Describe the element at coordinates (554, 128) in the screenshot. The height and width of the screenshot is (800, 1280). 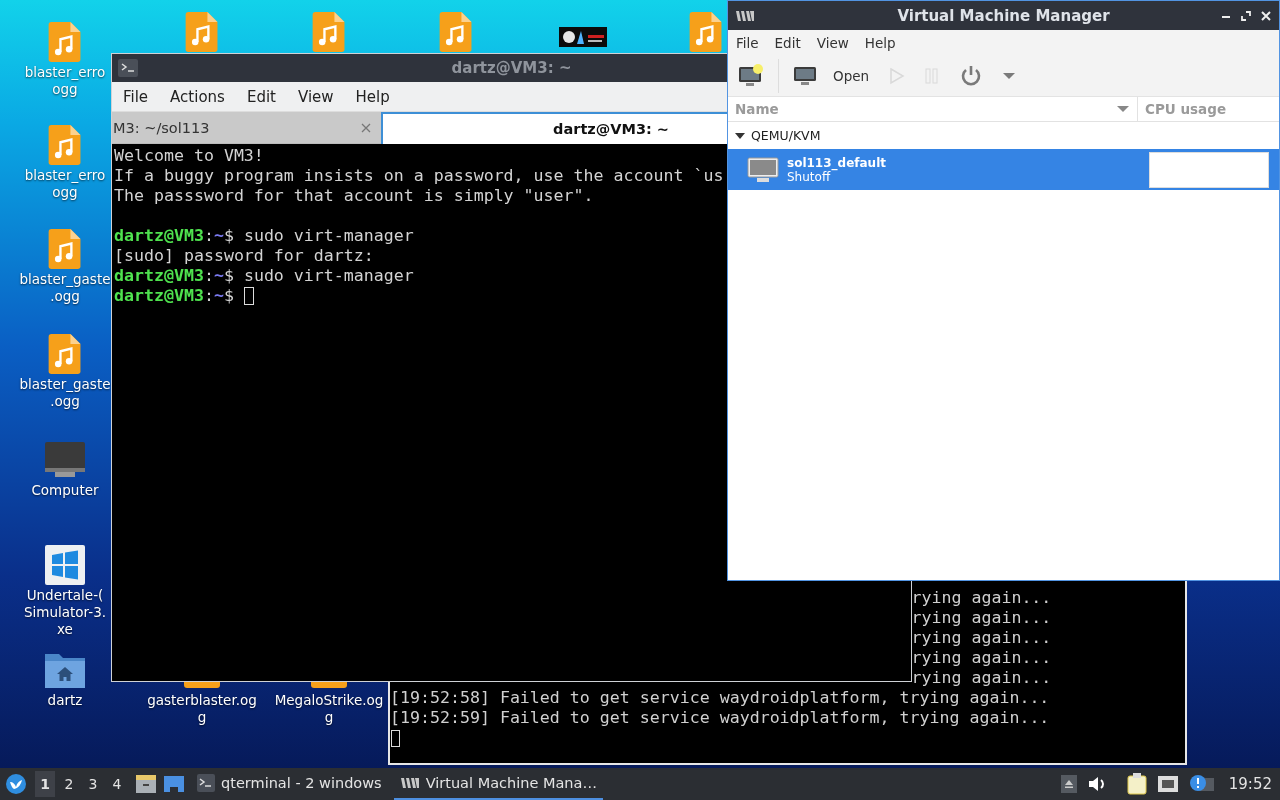
I see `terminal-tab: dartz@VM3: ~` at that location.